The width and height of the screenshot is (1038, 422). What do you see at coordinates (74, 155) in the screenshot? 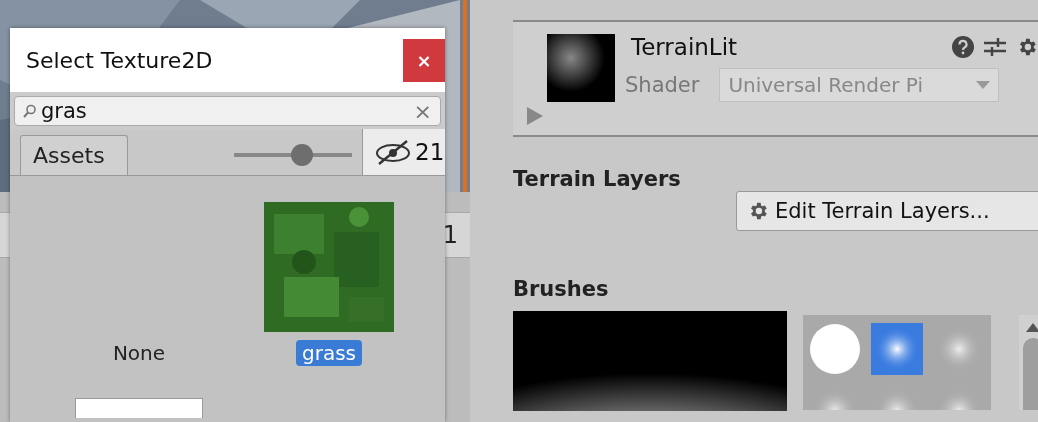
I see `tab: Assets` at bounding box center [74, 155].